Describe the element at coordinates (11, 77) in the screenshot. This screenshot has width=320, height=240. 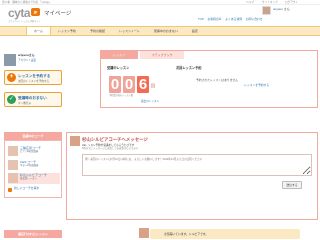
I see `plus-icon: +` at that location.